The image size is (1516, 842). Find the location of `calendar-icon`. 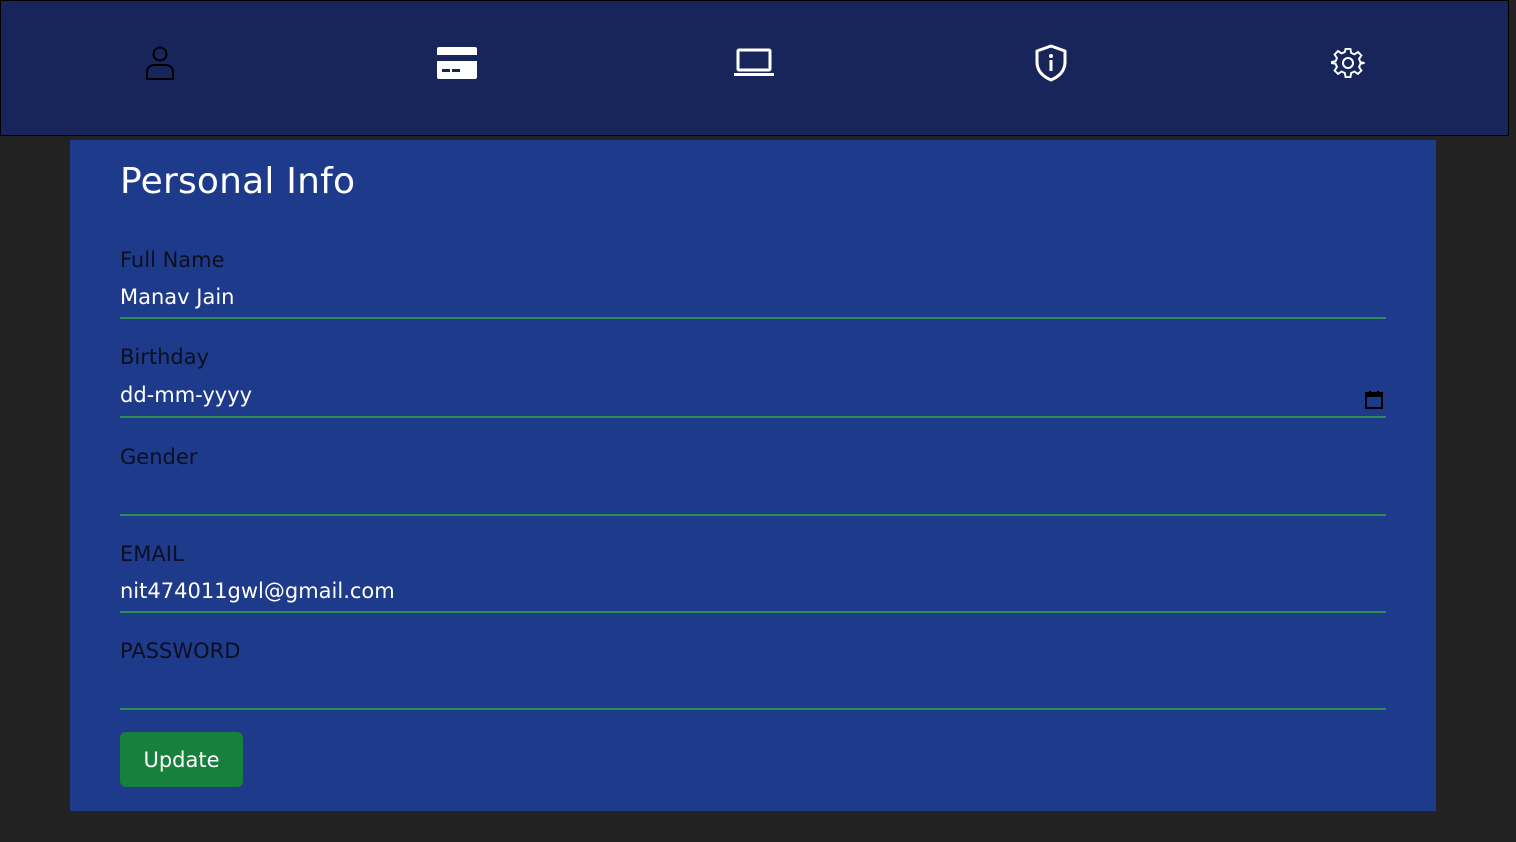

calendar-icon is located at coordinates (1374, 400).